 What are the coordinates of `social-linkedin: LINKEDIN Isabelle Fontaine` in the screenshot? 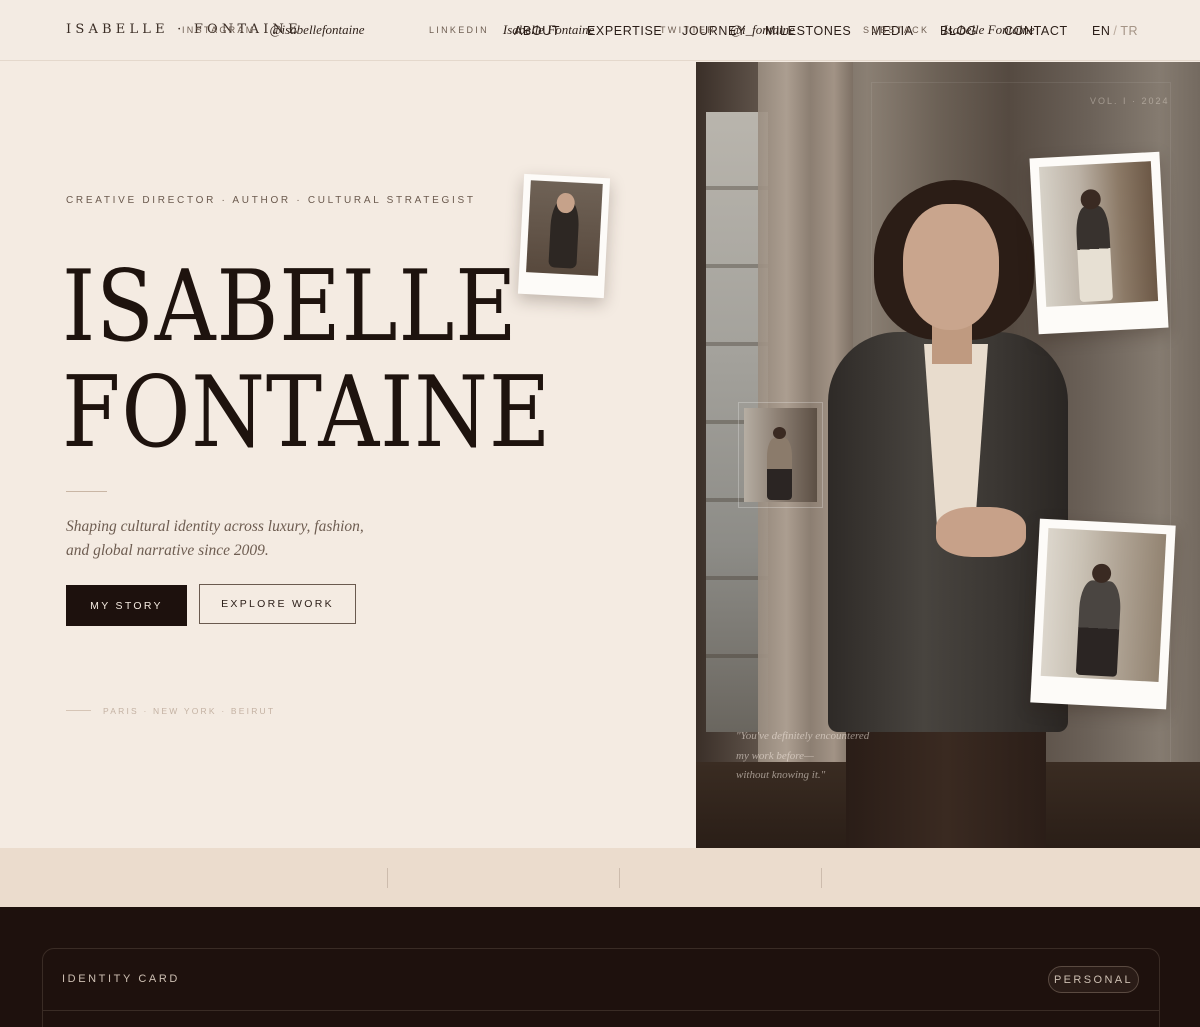 It's located at (511, 29).